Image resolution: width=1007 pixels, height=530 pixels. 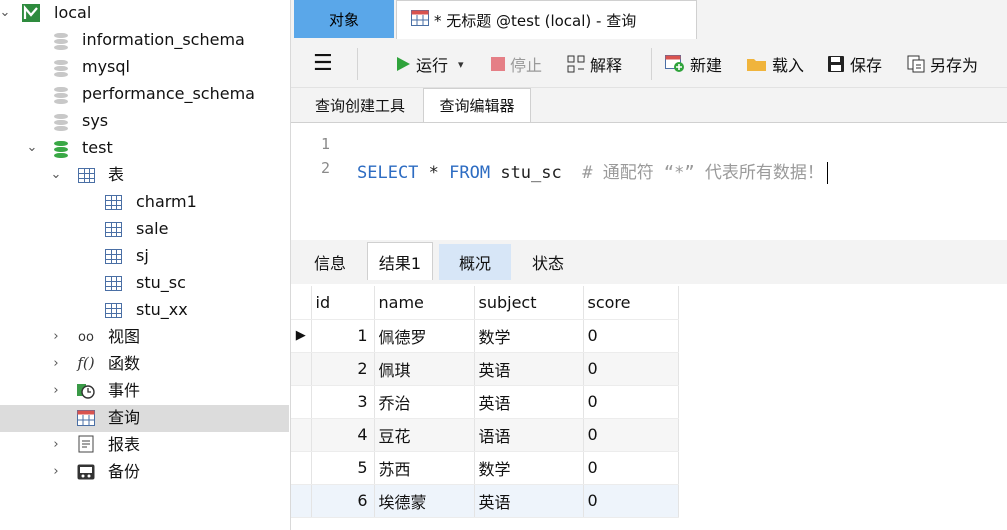 I want to click on stop-button: 停止, so click(x=516, y=64).